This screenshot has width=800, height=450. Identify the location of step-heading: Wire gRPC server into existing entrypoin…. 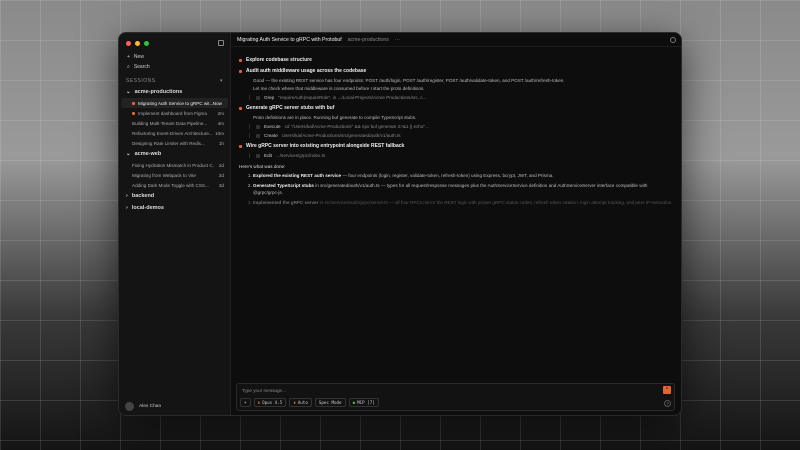
(456, 146).